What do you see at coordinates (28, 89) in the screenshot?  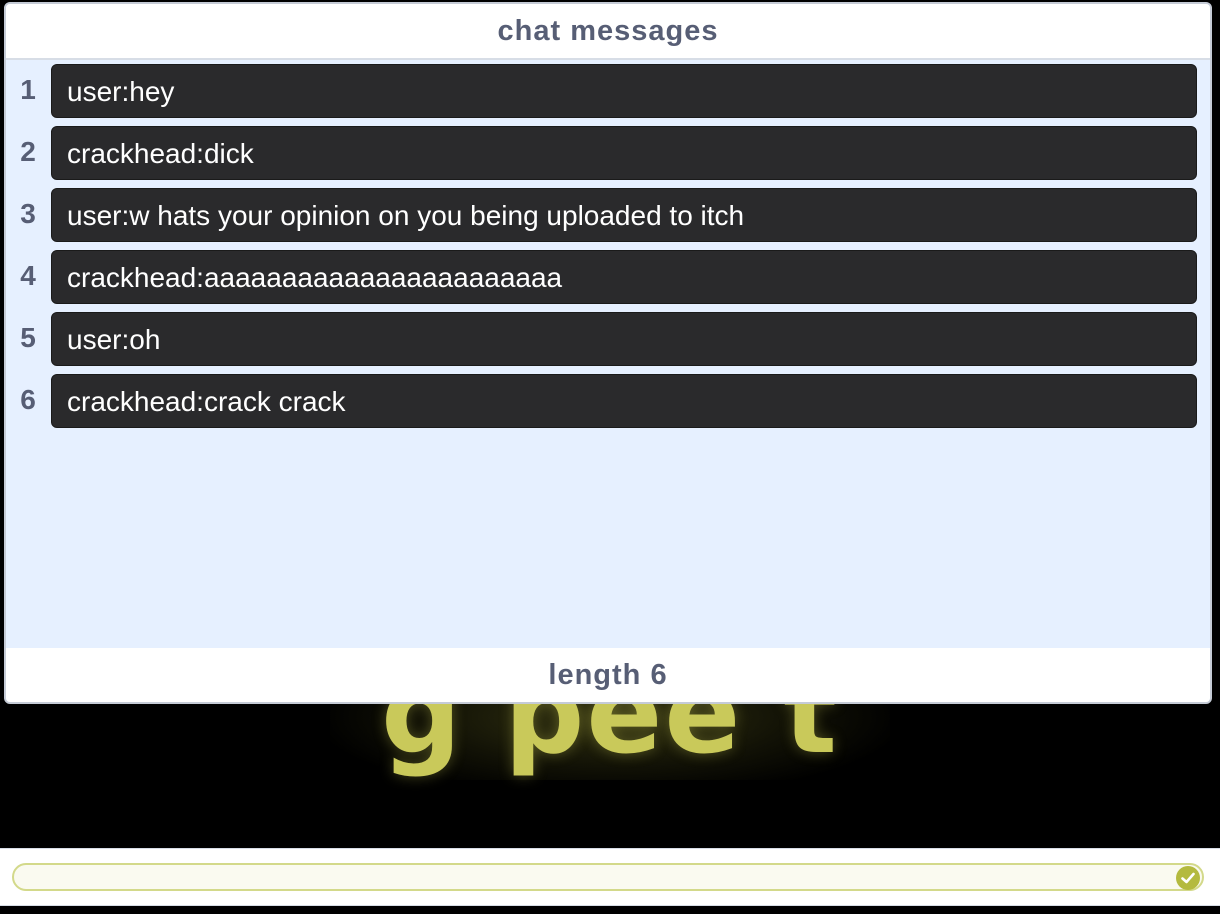 I see `list-item-index: 1` at bounding box center [28, 89].